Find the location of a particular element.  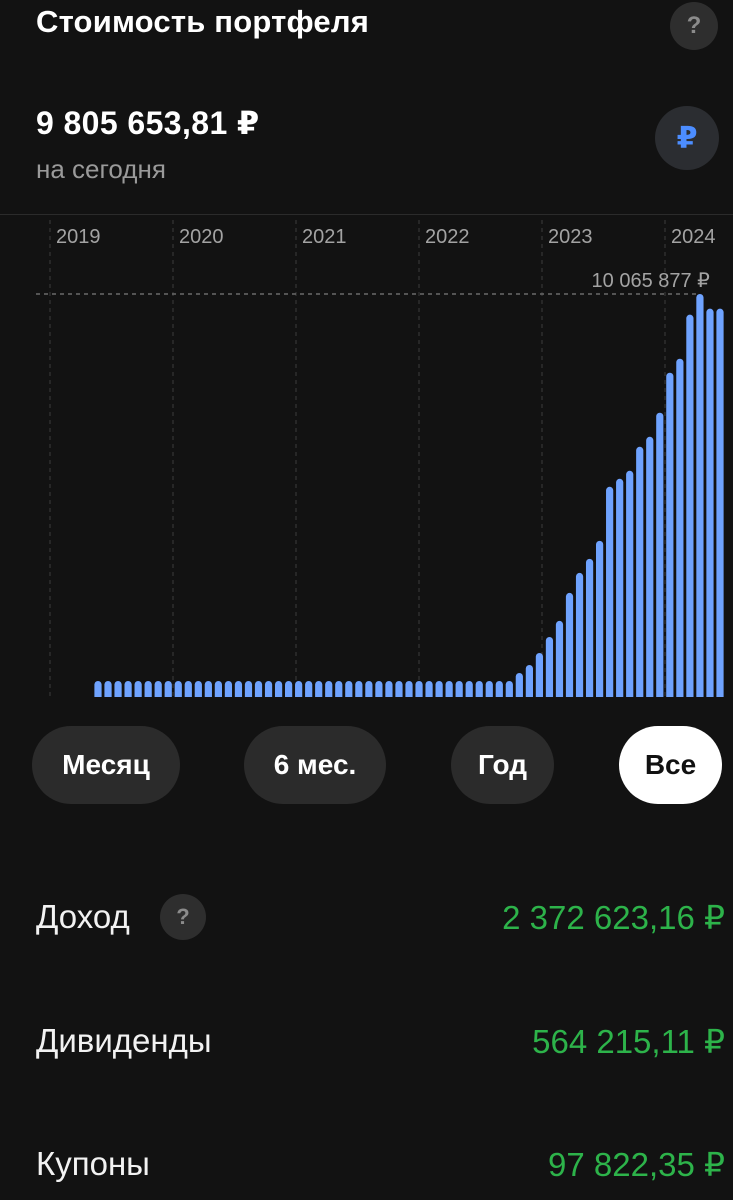

help-icon: ? is located at coordinates (694, 26).